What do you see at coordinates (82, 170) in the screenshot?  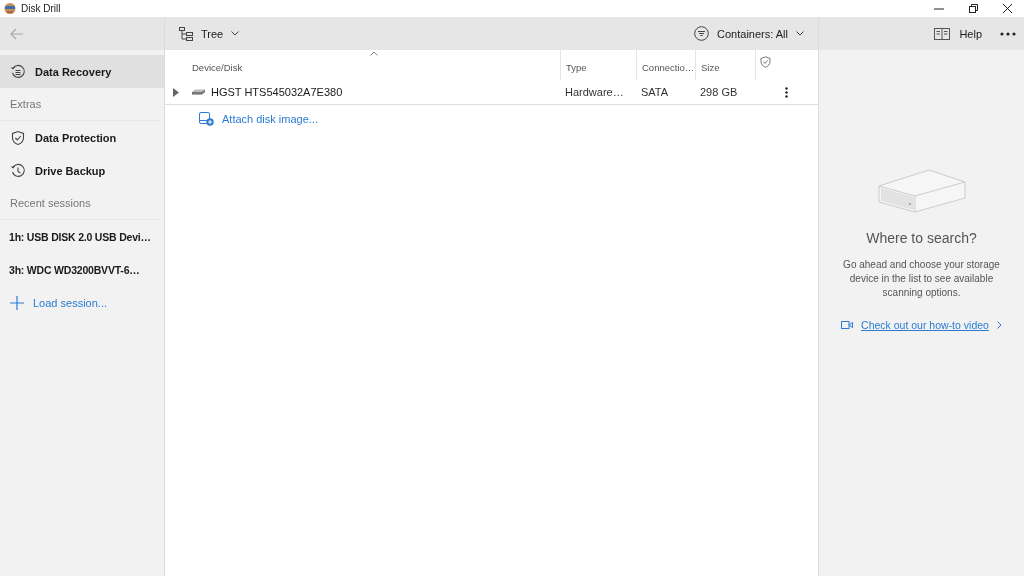 I see `sidebar-item: Drive Backup` at bounding box center [82, 170].